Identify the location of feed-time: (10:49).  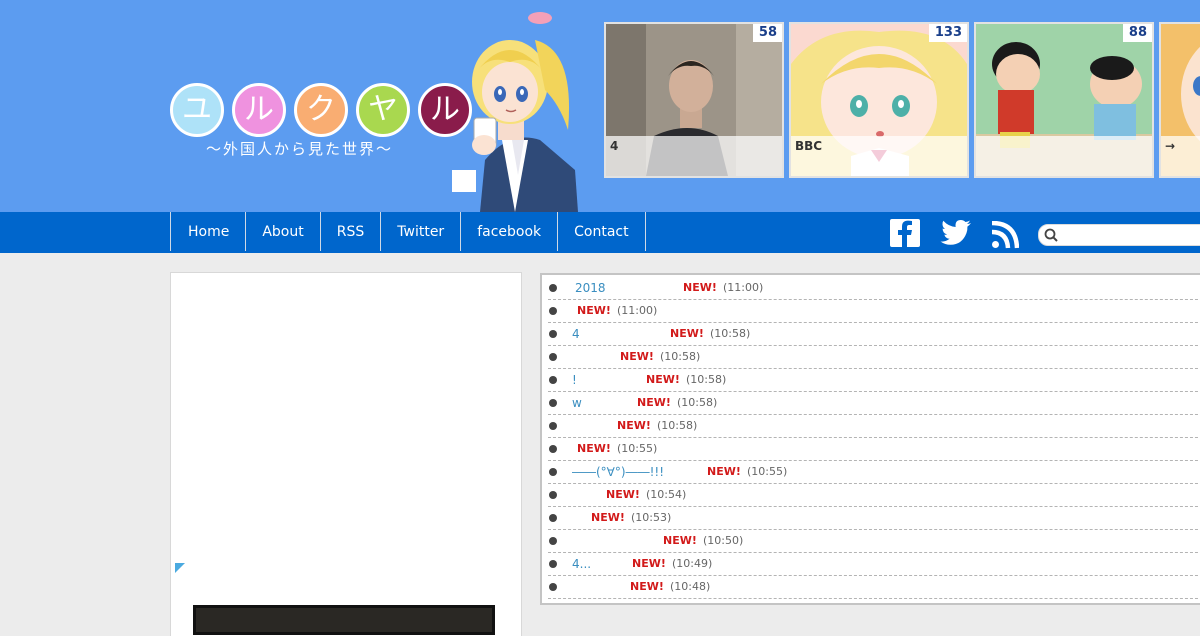
(692, 563).